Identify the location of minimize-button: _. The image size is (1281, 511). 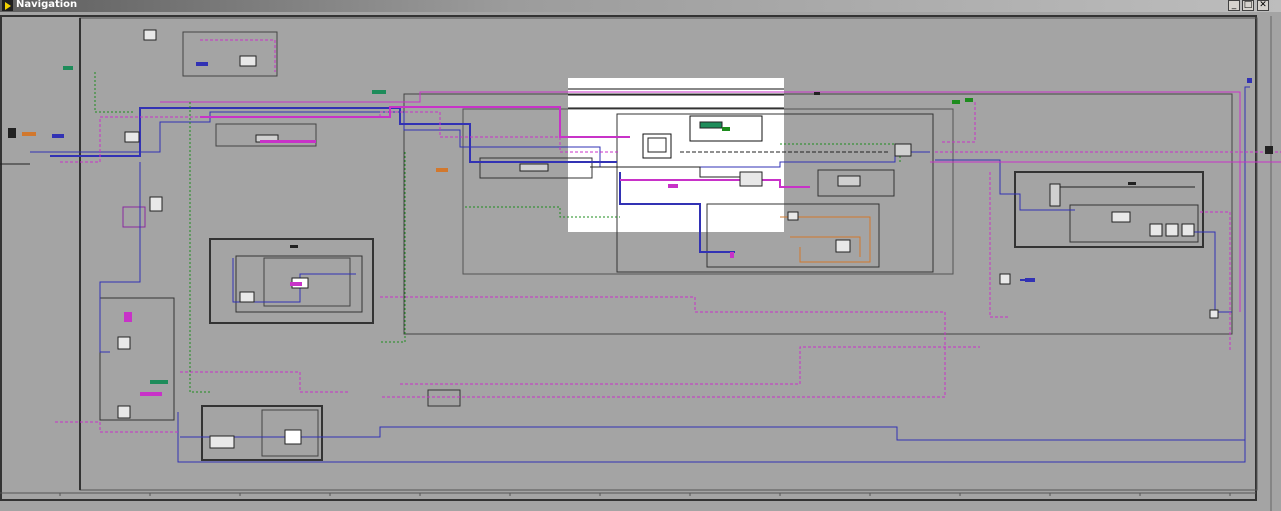
(1234, 5).